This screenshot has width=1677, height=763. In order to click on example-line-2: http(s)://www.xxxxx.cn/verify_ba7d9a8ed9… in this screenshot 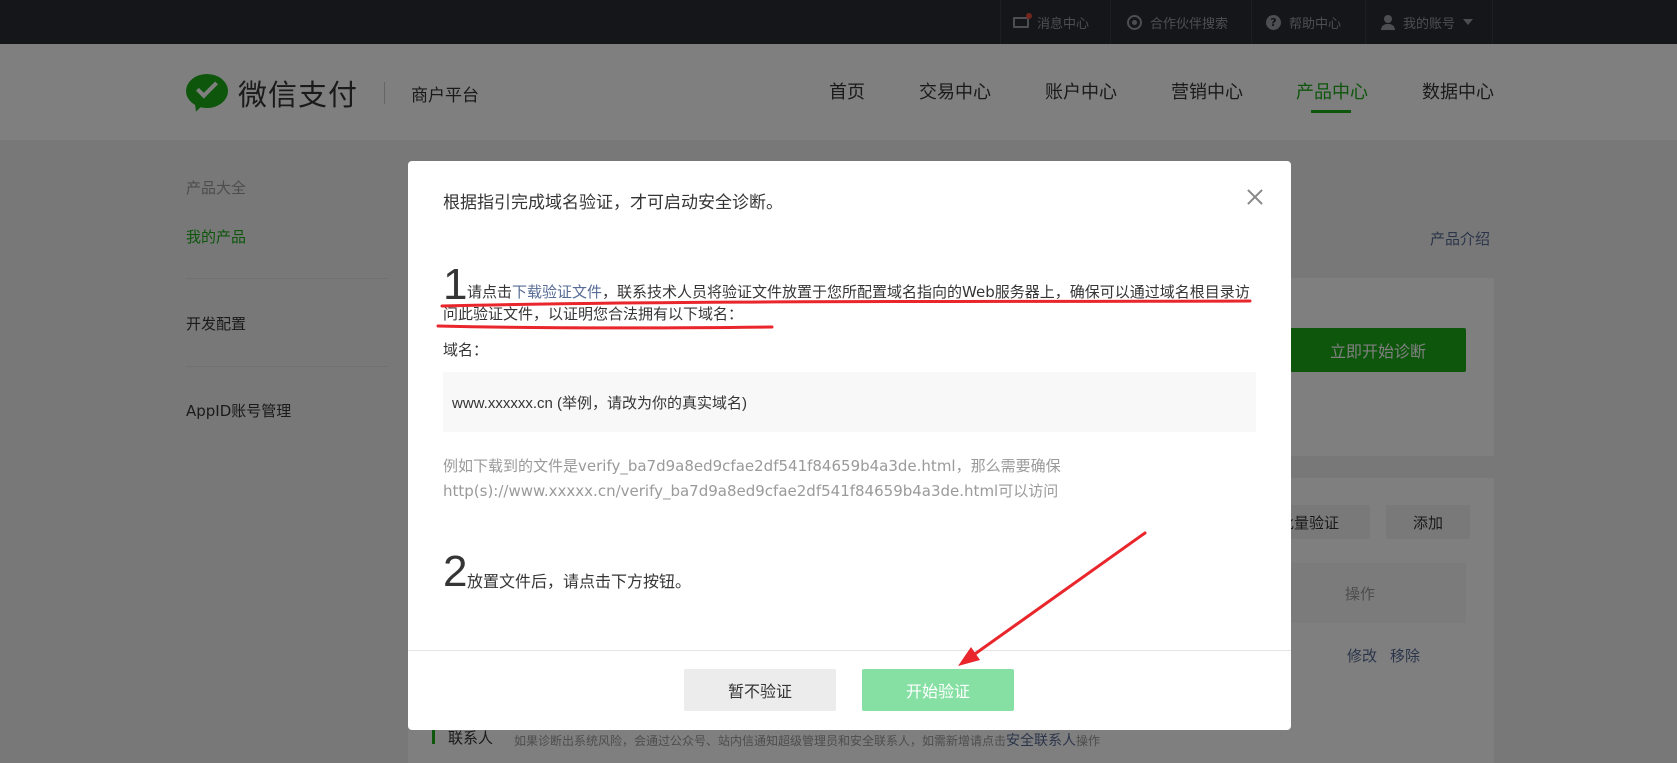, I will do `click(751, 491)`.